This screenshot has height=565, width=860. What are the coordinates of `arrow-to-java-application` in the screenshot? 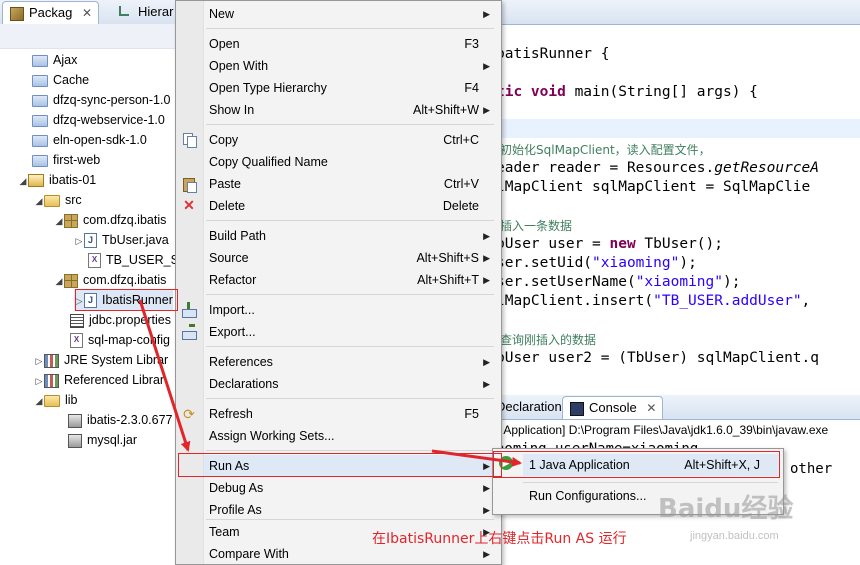 It's located at (476, 458).